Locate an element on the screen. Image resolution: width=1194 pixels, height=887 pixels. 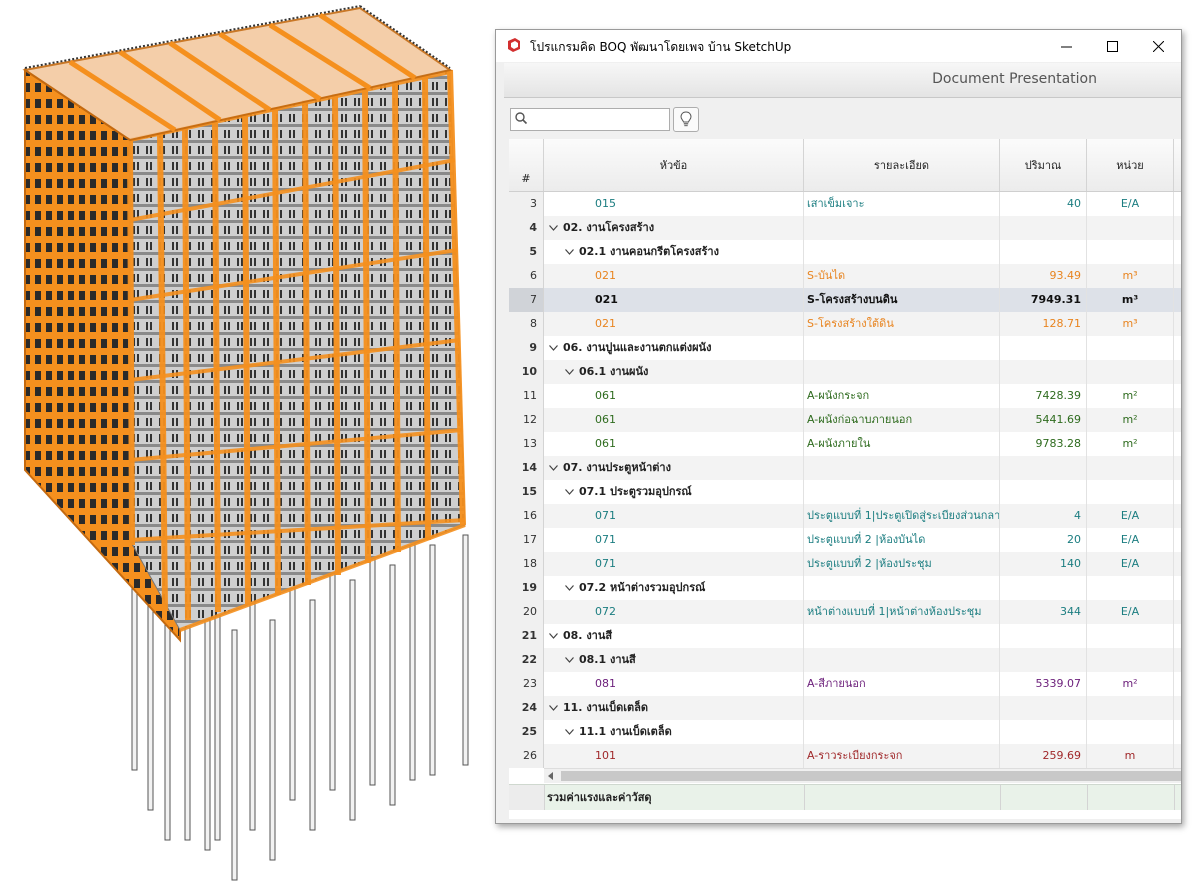
table-row: 12 061 A-ผนังก่อฉาบภายนอก 5441.69 m² is located at coordinates (845, 420).